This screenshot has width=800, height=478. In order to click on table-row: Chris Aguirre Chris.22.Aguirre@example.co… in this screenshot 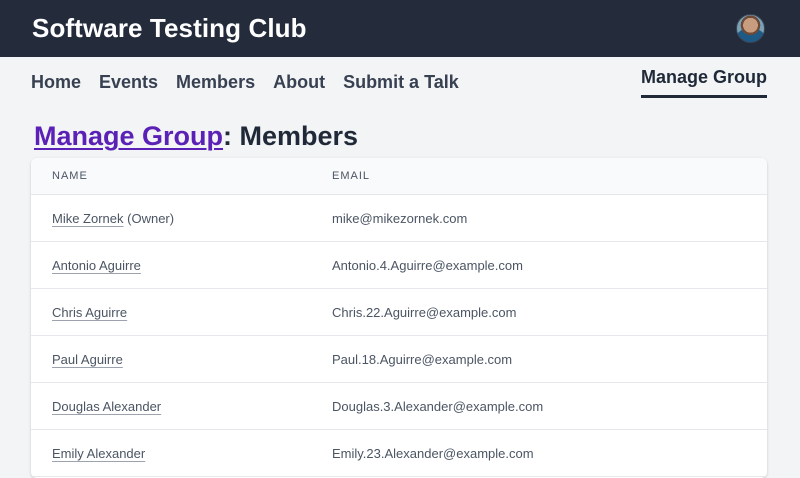, I will do `click(399, 312)`.